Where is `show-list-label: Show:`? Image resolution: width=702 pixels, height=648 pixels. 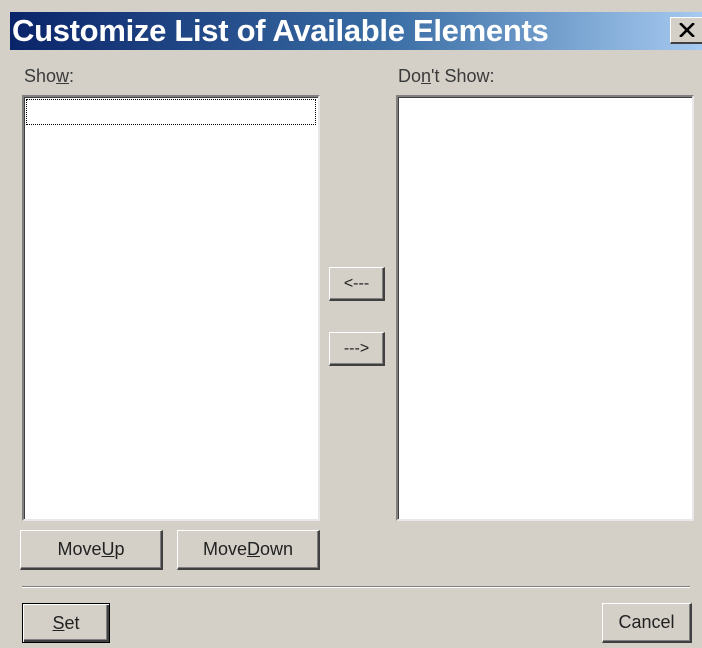 show-list-label: Show: is located at coordinates (49, 76).